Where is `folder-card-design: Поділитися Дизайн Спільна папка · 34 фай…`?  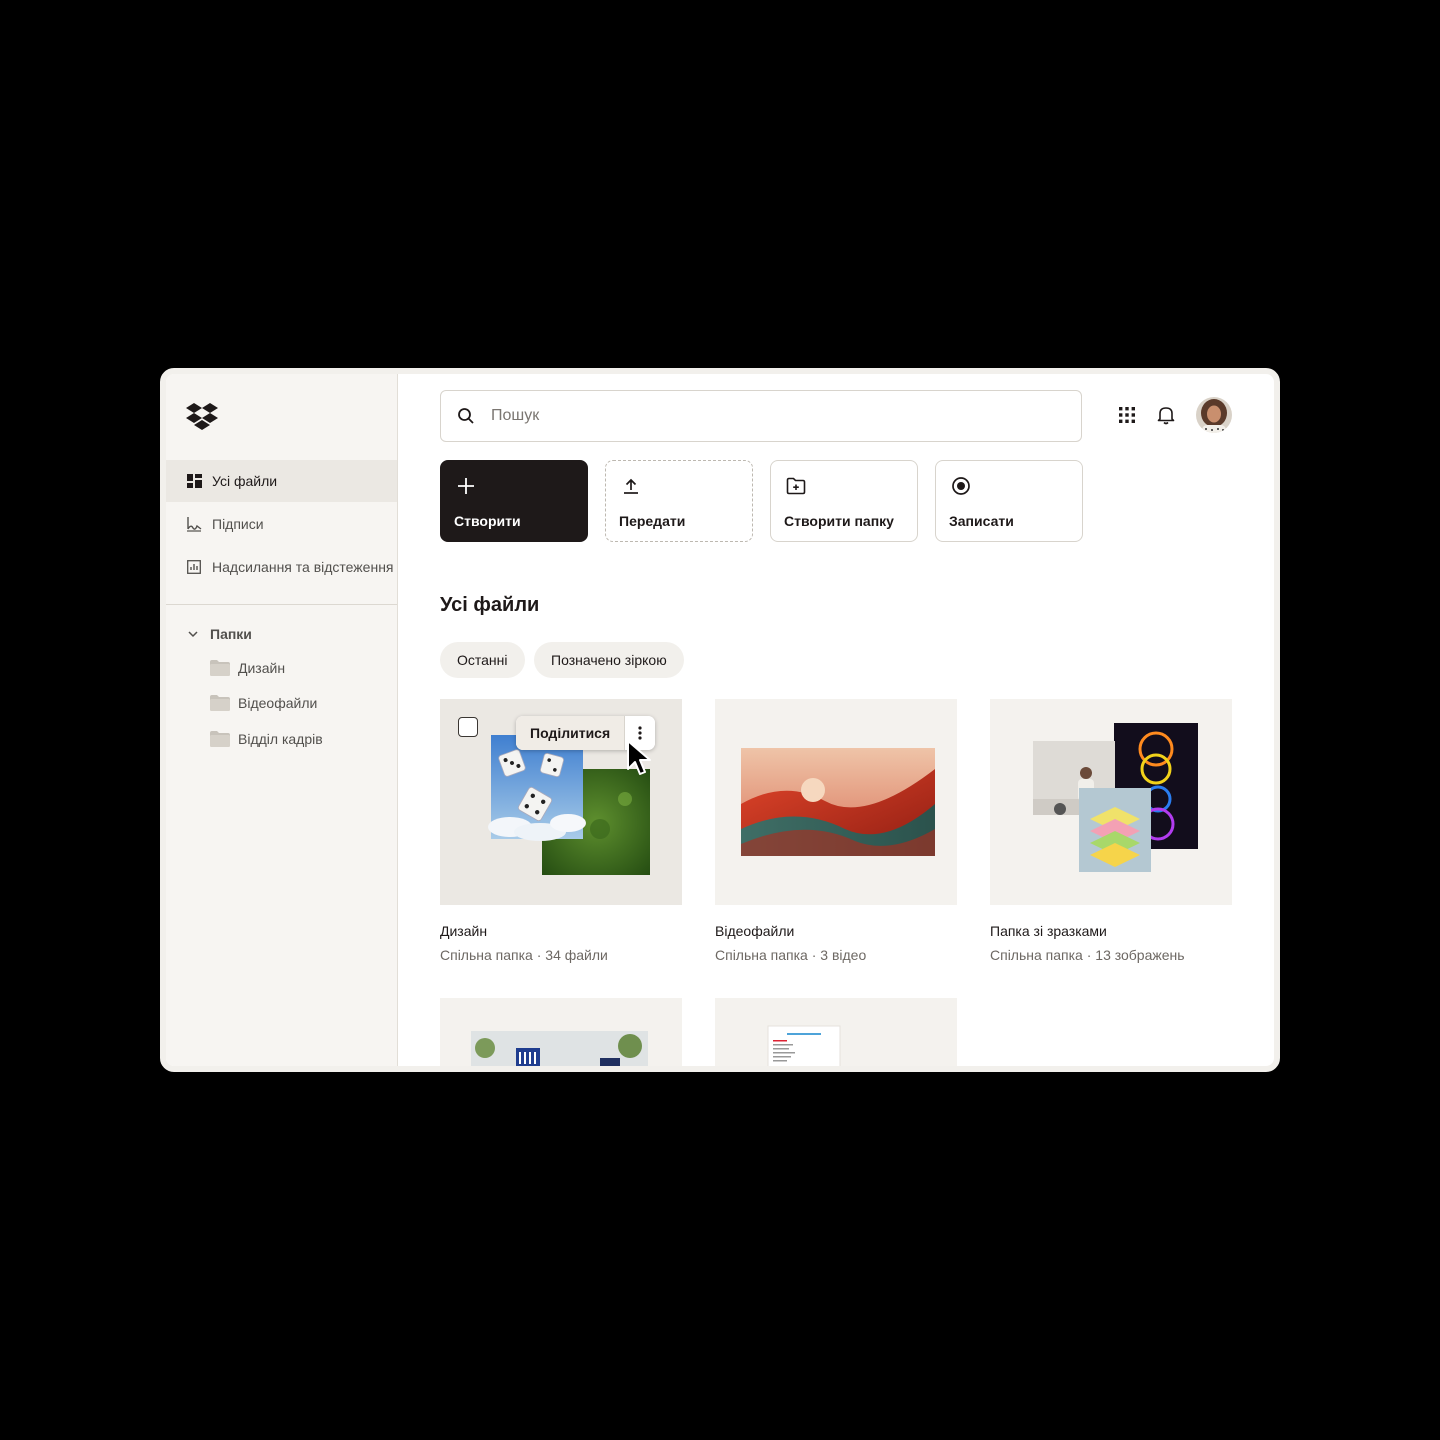
folder-card-design: Поділитися Дизайн Спільна папка · 34 фай… is located at coordinates (561, 831).